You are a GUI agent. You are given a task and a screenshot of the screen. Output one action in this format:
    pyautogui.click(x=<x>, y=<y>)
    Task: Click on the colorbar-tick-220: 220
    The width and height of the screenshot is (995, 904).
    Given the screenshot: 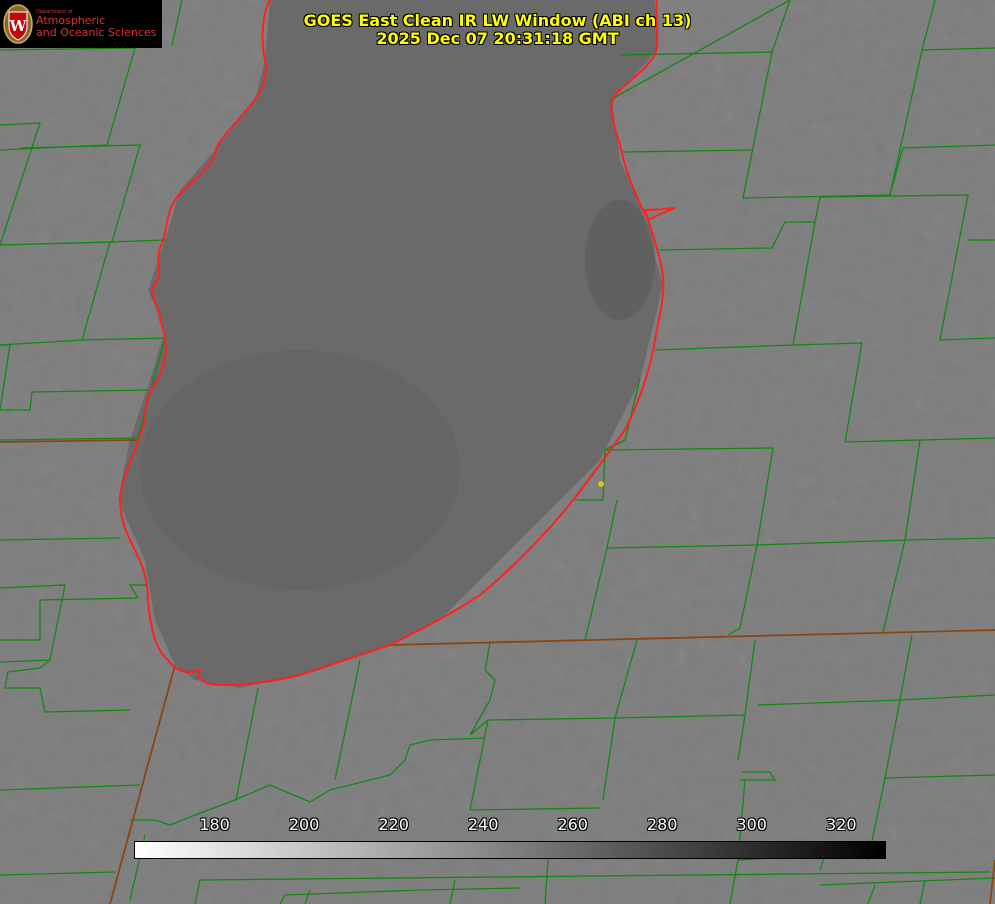 What is the action you would take?
    pyautogui.click(x=393, y=824)
    